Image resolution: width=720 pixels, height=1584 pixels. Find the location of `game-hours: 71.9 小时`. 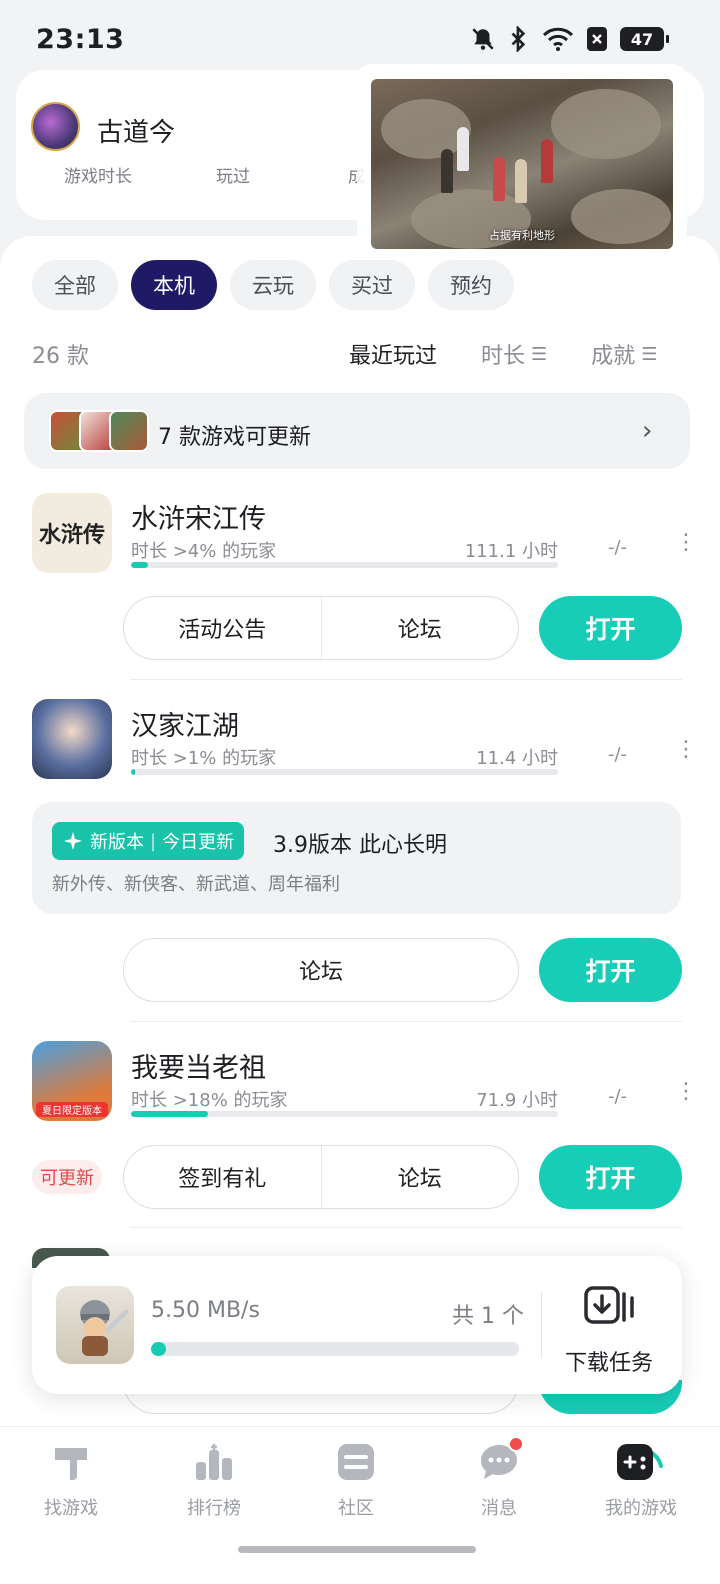

game-hours: 71.9 小时 is located at coordinates (517, 1100).